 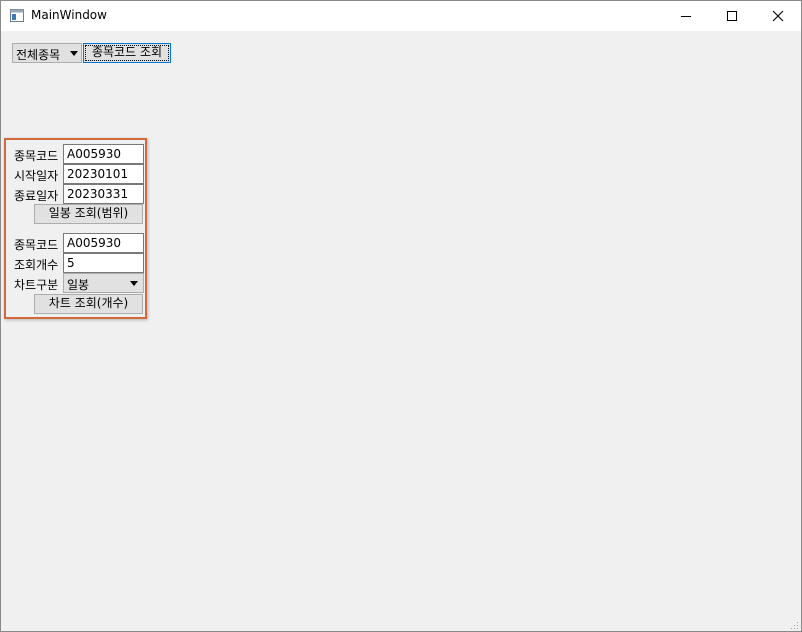 What do you see at coordinates (401, 16) in the screenshot?
I see `title-bar: MainWindow` at bounding box center [401, 16].